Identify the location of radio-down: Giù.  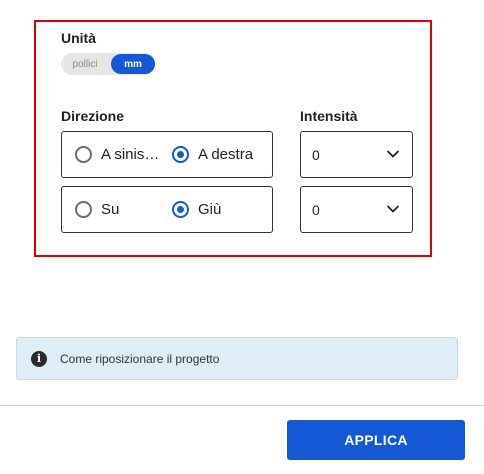
(196, 209).